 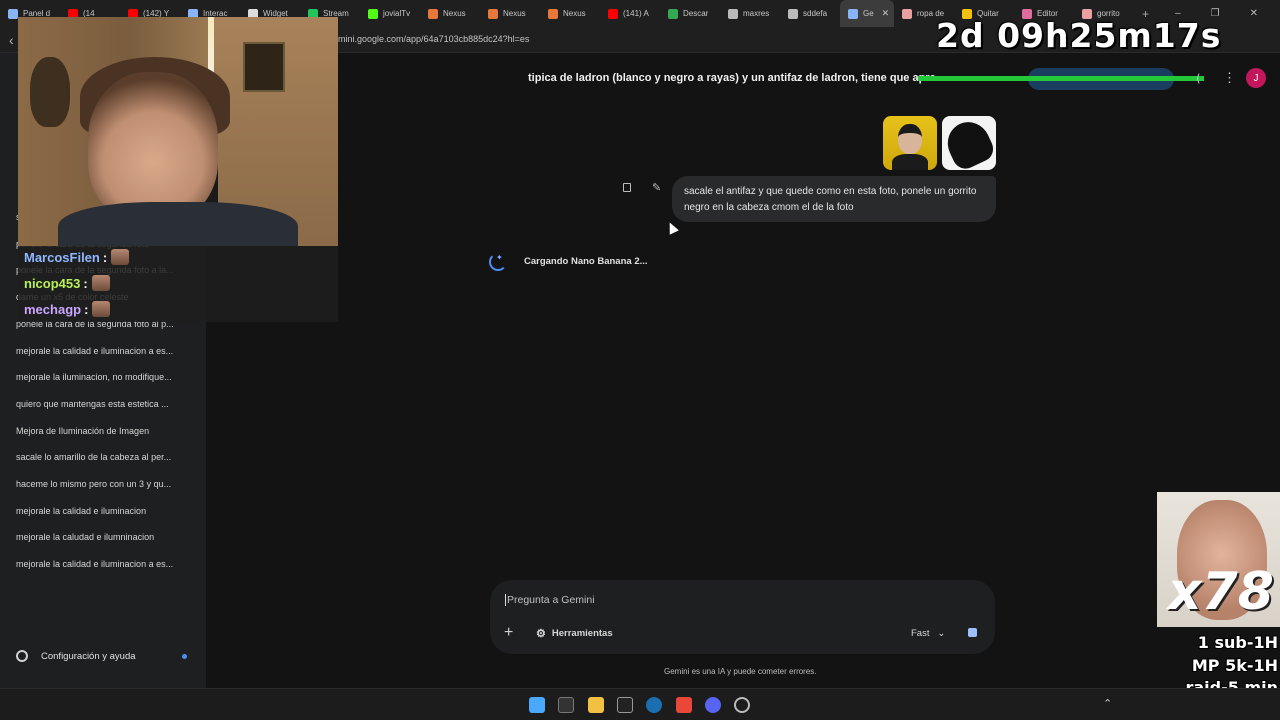 I want to click on browser-tab: (141) A, so click(x=630, y=13).